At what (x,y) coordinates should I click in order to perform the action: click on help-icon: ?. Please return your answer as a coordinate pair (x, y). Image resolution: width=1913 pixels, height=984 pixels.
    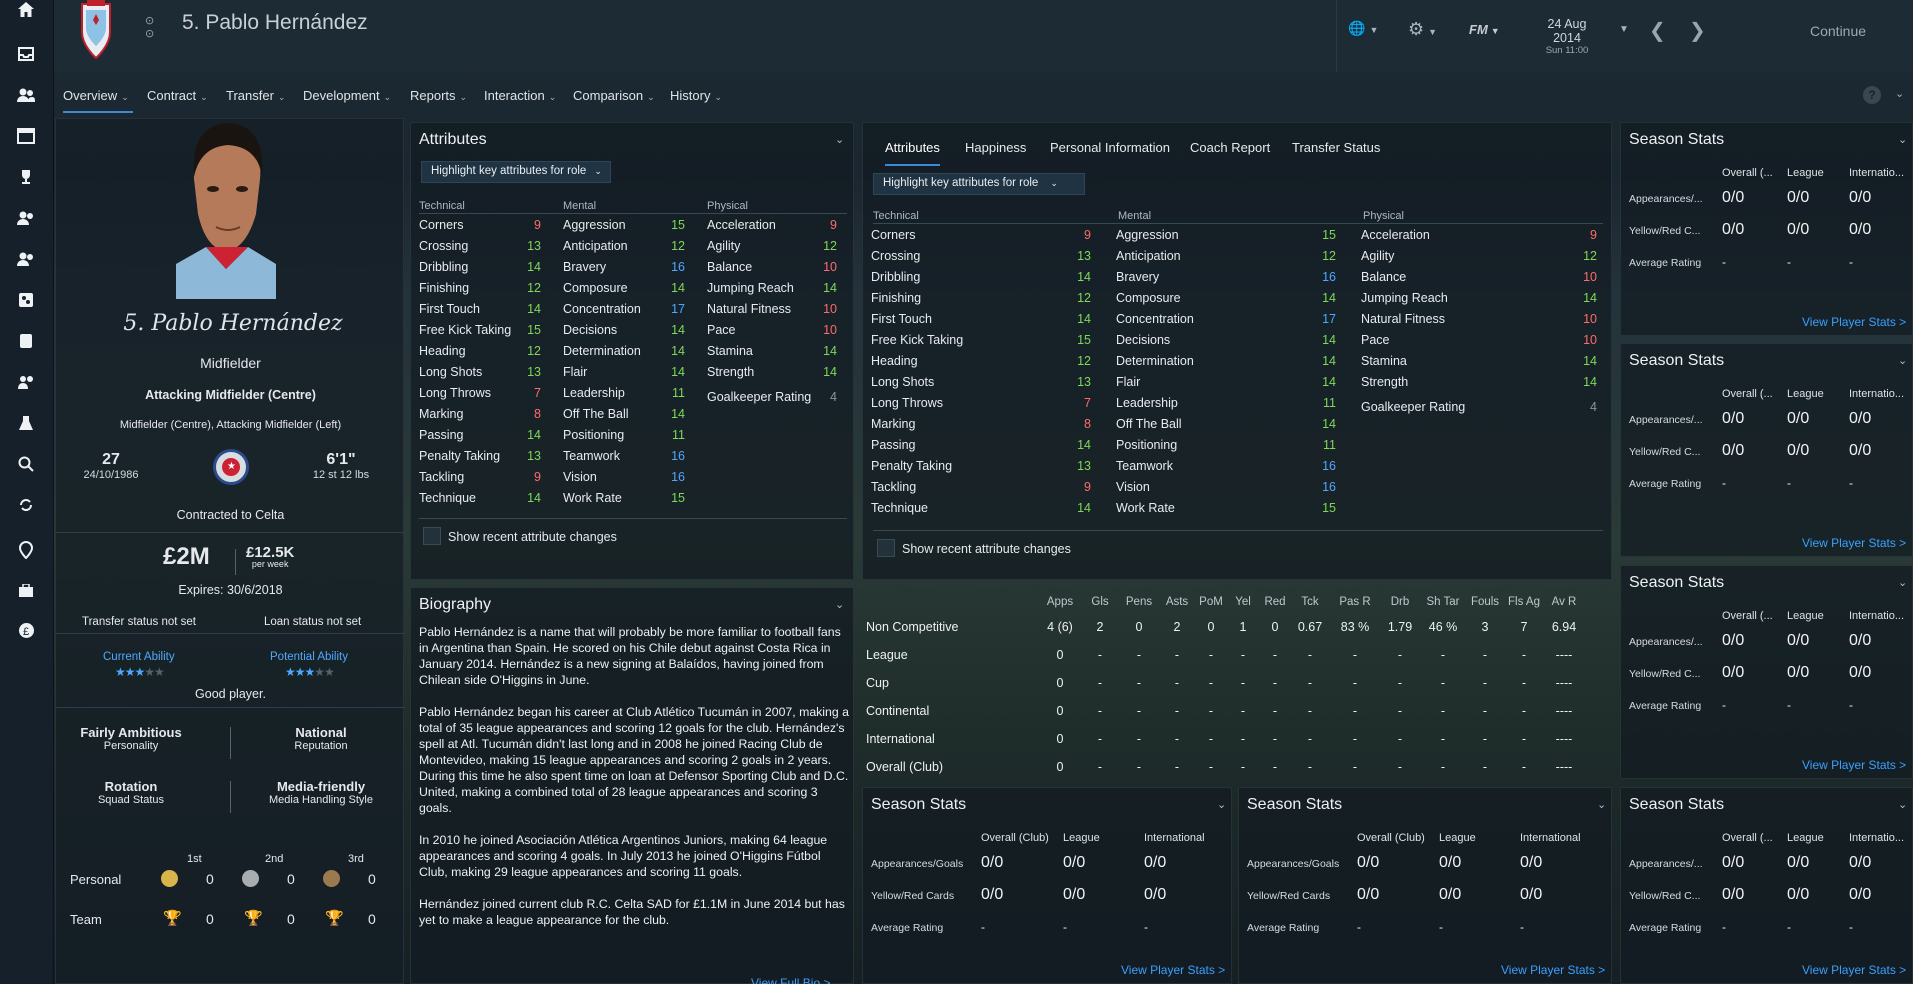
    Looking at the image, I should click on (1872, 95).